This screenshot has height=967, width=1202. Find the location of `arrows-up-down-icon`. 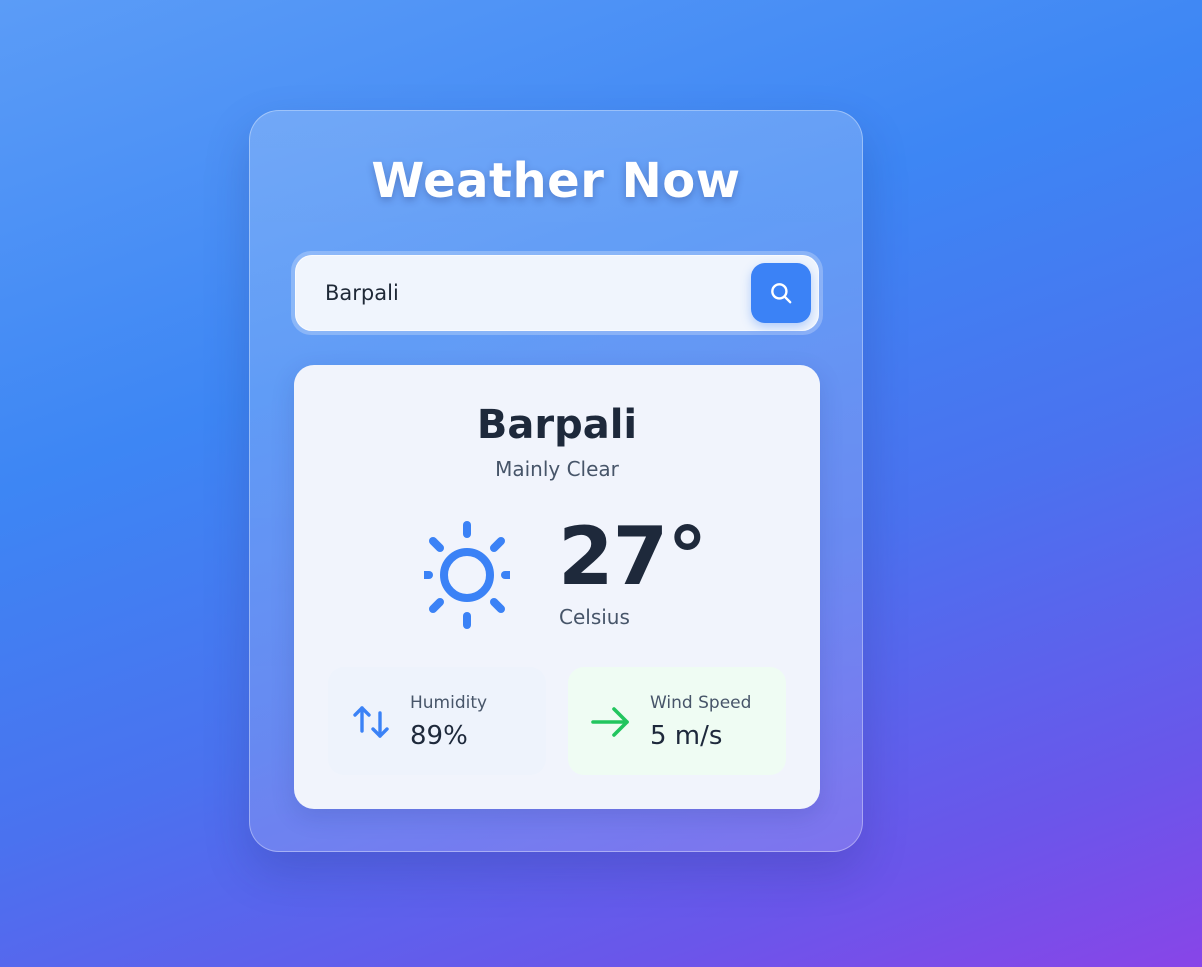

arrows-up-down-icon is located at coordinates (371, 722).